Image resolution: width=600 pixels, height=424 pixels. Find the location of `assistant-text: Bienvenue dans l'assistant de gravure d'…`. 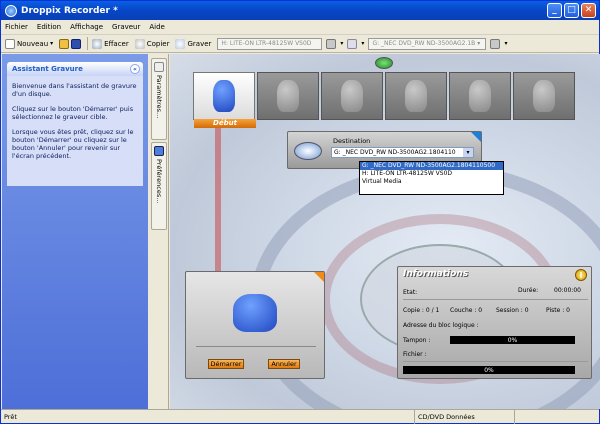

assistant-text: Bienvenue dans l'assistant de gravure d'… is located at coordinates (74, 90).